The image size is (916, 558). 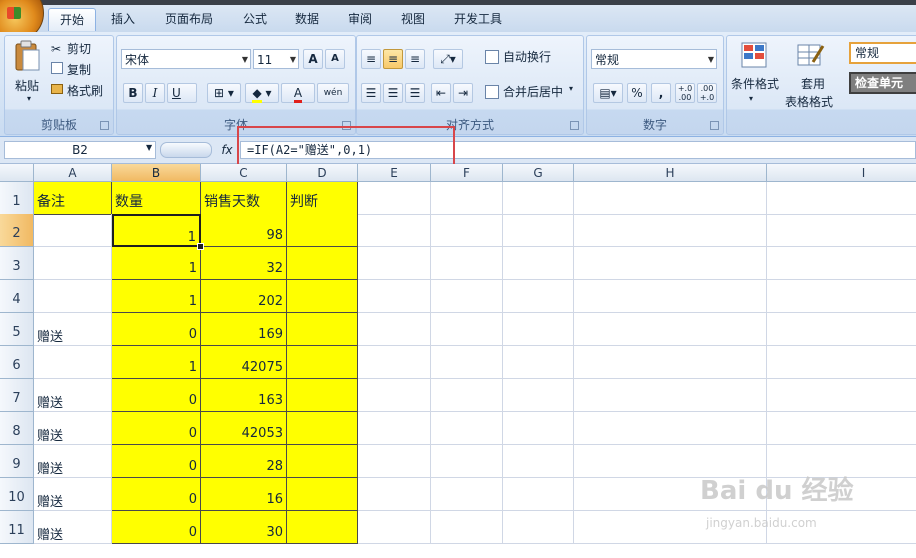 I want to click on column-header-h: H, so click(x=670, y=173).